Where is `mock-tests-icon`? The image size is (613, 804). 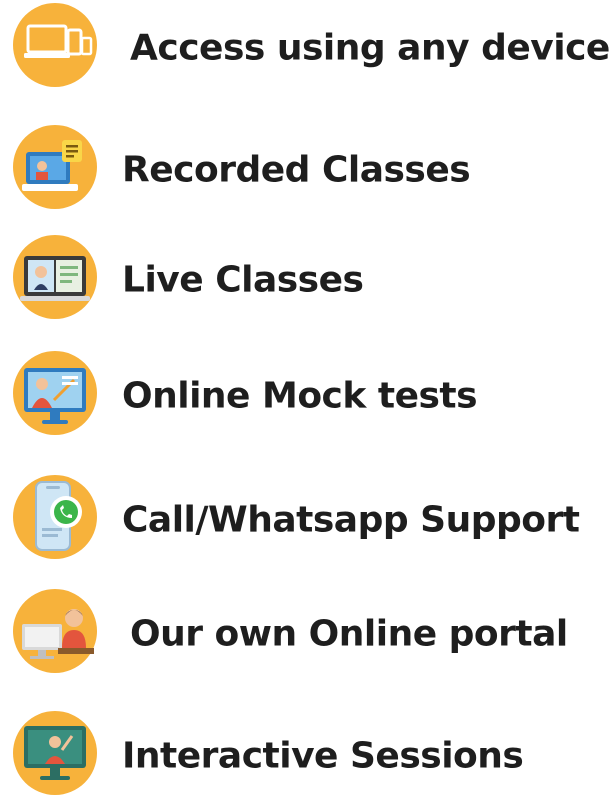 mock-tests-icon is located at coordinates (55, 393).